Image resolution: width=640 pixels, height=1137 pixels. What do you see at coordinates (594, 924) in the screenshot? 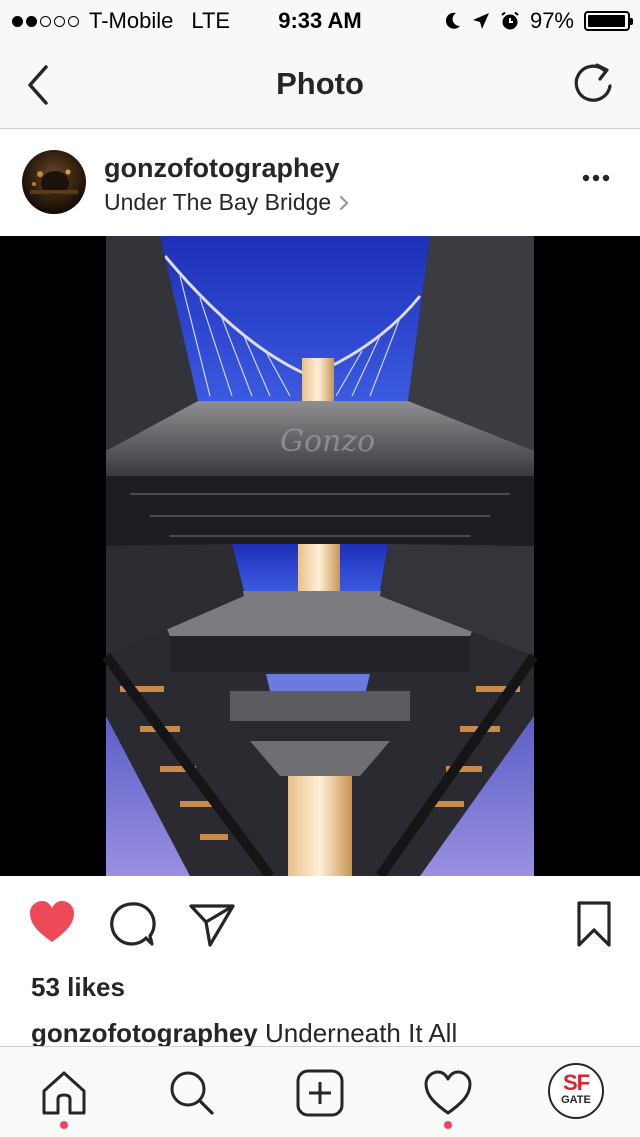
I see `bookmark-icon` at bounding box center [594, 924].